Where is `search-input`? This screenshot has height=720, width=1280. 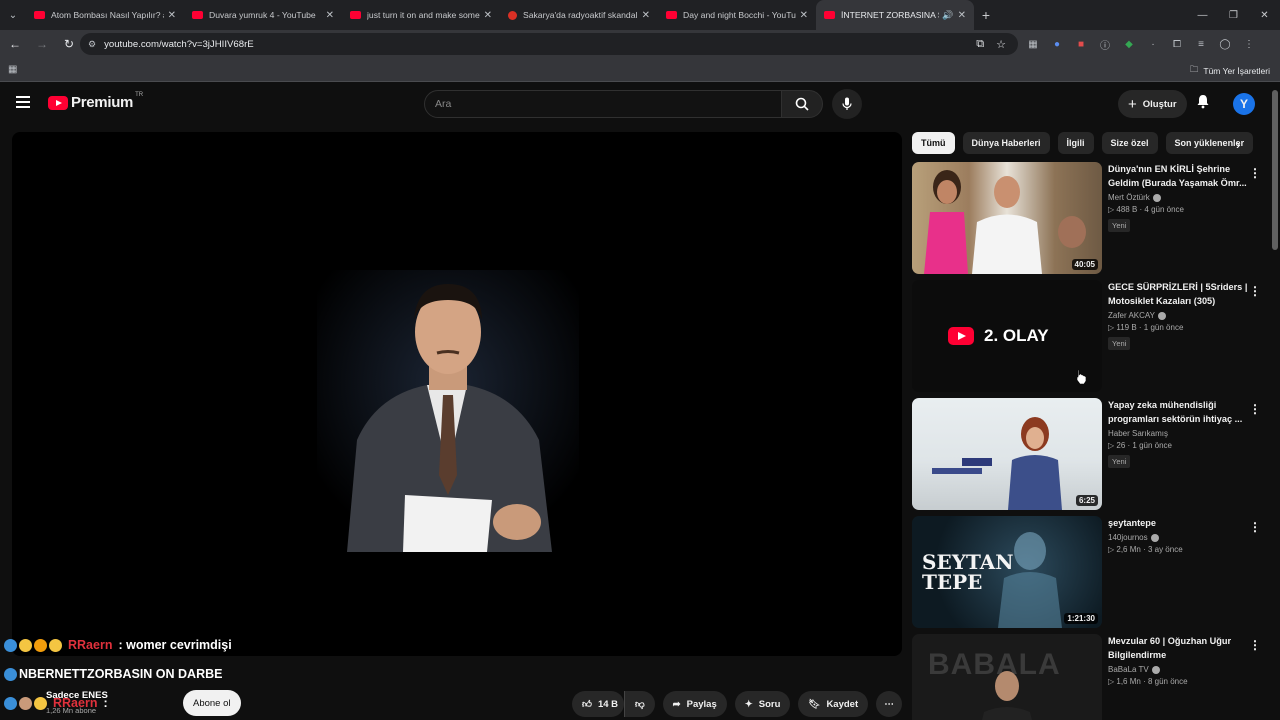
search-input is located at coordinates (608, 104).